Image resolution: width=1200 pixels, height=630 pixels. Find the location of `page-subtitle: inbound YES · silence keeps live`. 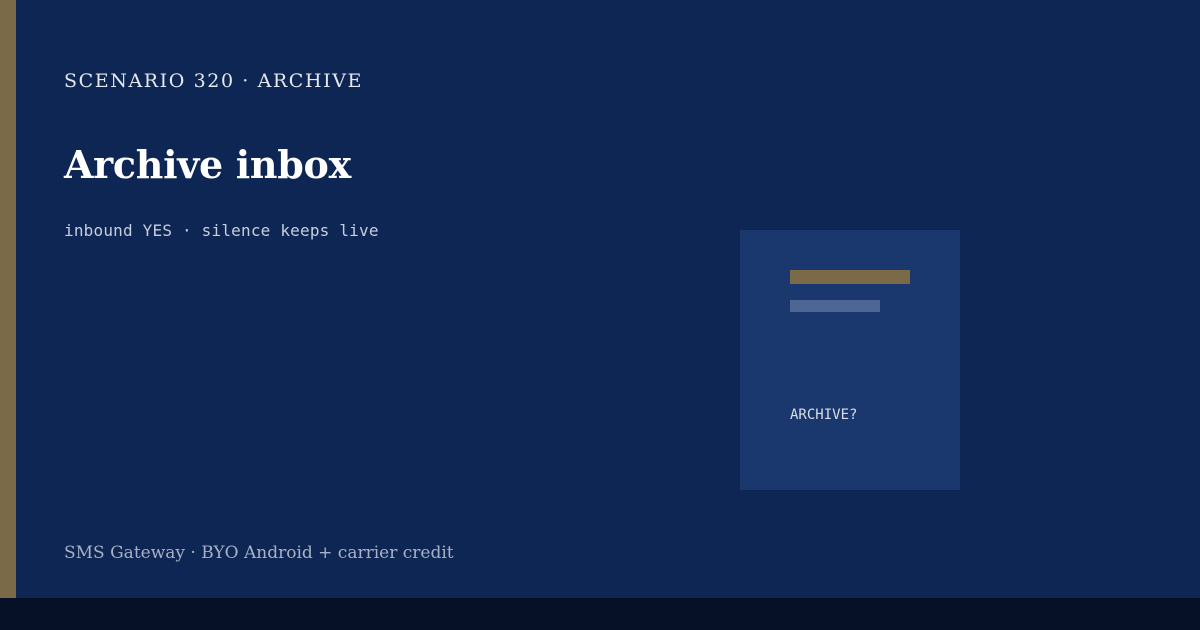

page-subtitle: inbound YES · silence keeps live is located at coordinates (221, 230).